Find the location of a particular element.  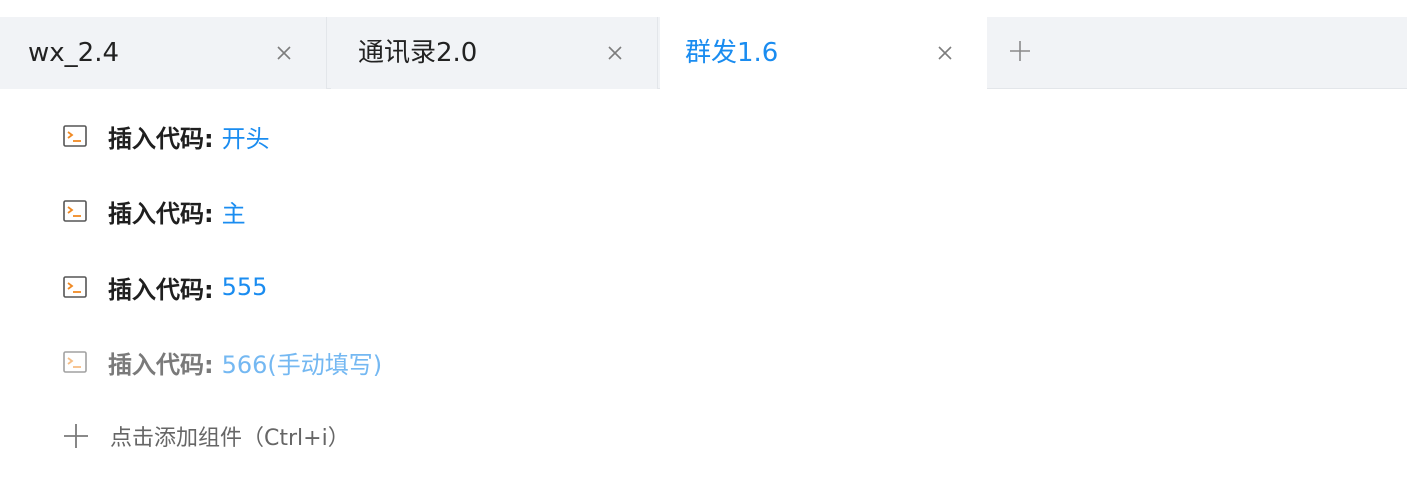

list-item: 插入代码: 开头 is located at coordinates (166, 136).